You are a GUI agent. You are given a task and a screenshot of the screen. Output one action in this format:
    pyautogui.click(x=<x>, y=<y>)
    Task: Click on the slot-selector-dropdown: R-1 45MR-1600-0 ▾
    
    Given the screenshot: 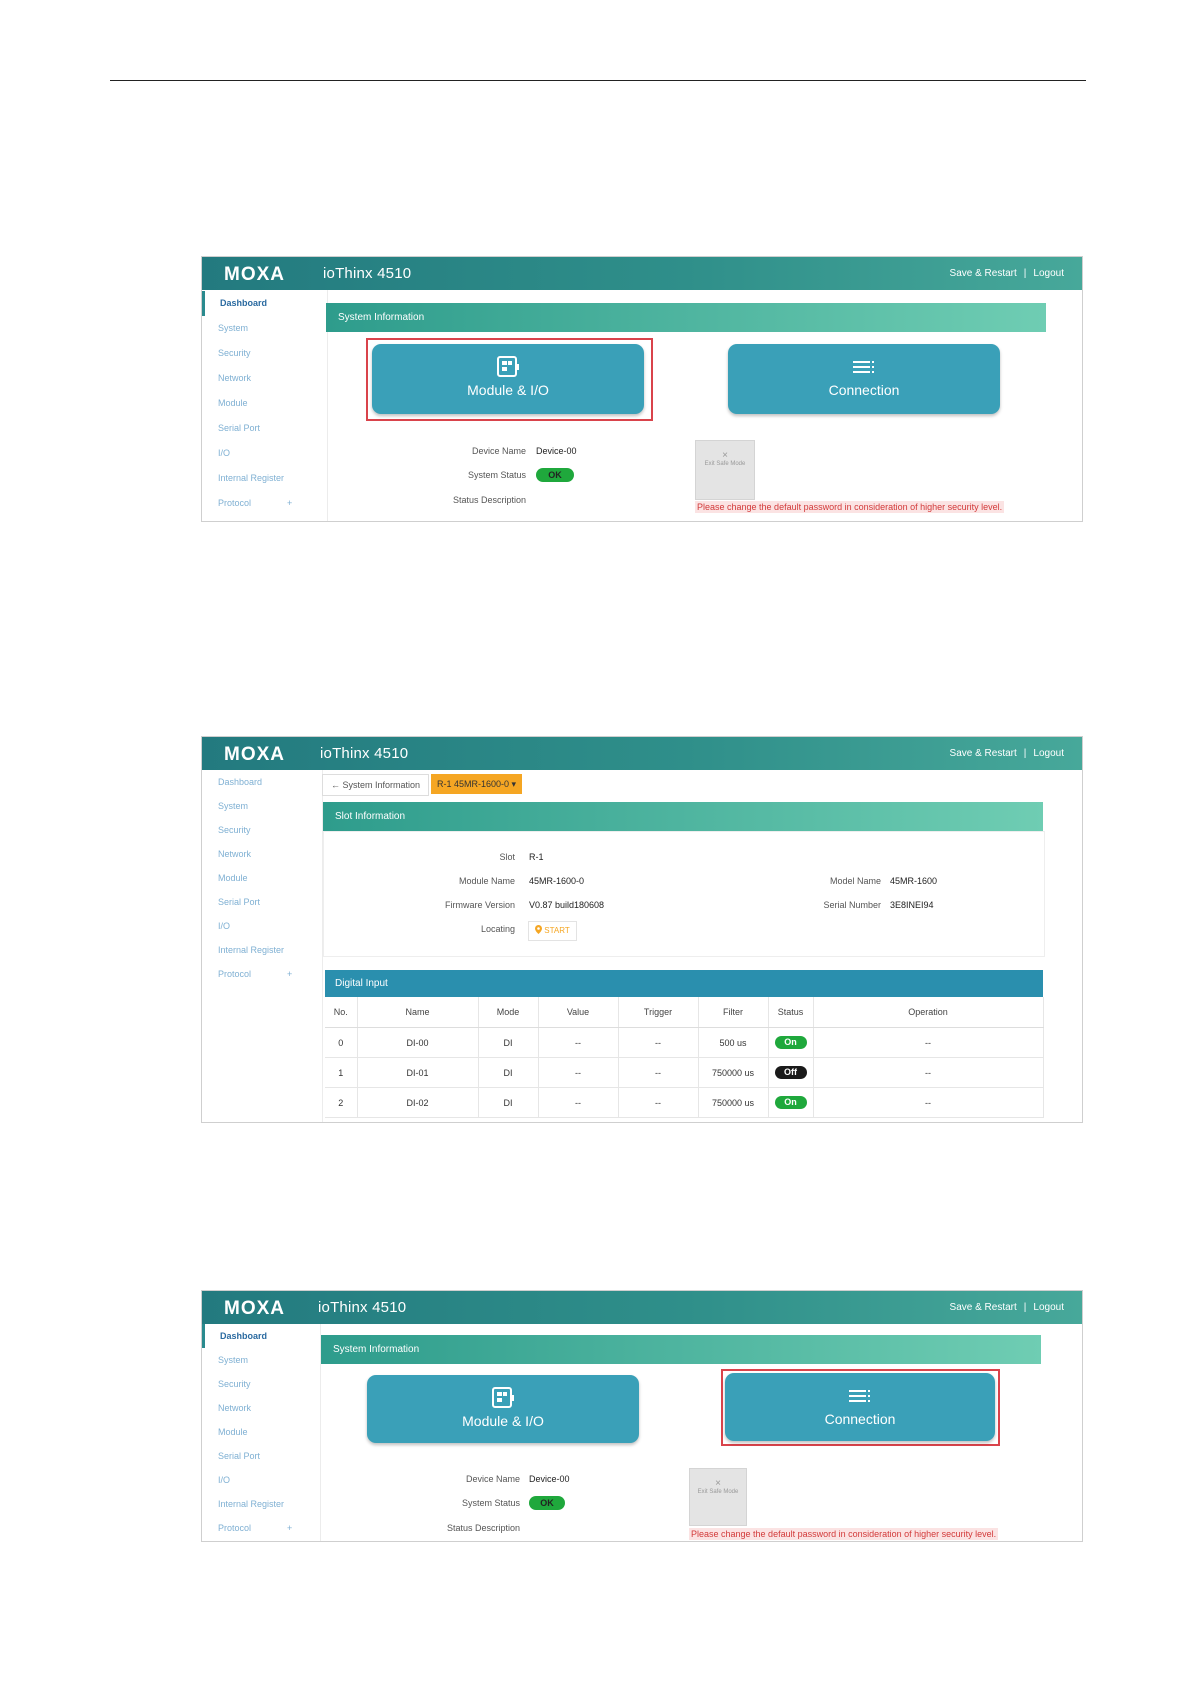 What is the action you would take?
    pyautogui.click(x=477, y=784)
    